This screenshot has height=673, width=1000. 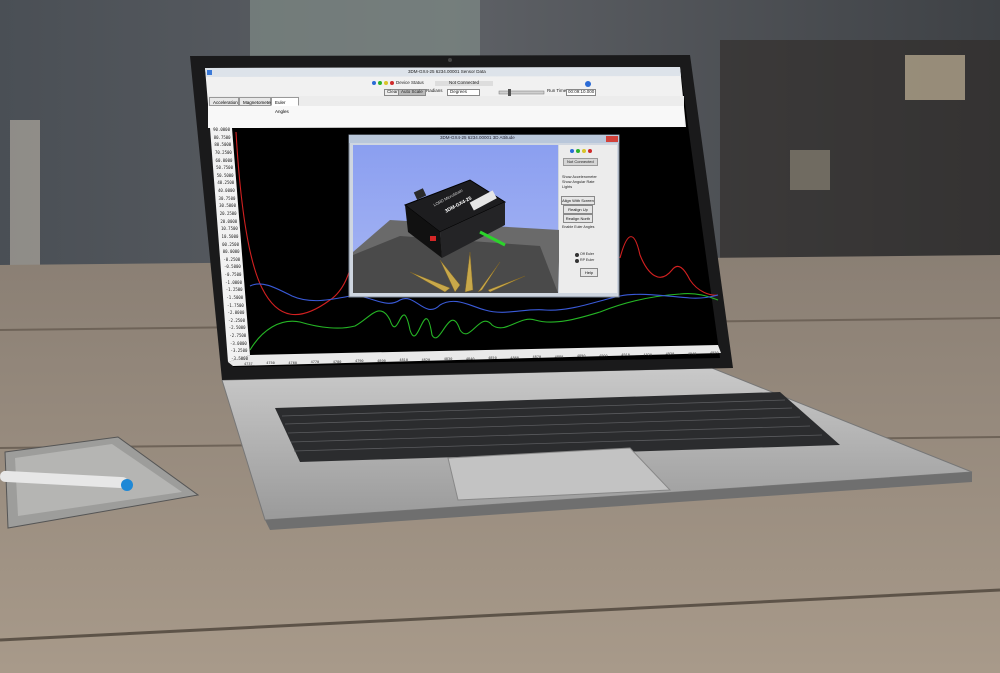 I want to click on euler-note: Enable Euler Angles, so click(x=578, y=227).